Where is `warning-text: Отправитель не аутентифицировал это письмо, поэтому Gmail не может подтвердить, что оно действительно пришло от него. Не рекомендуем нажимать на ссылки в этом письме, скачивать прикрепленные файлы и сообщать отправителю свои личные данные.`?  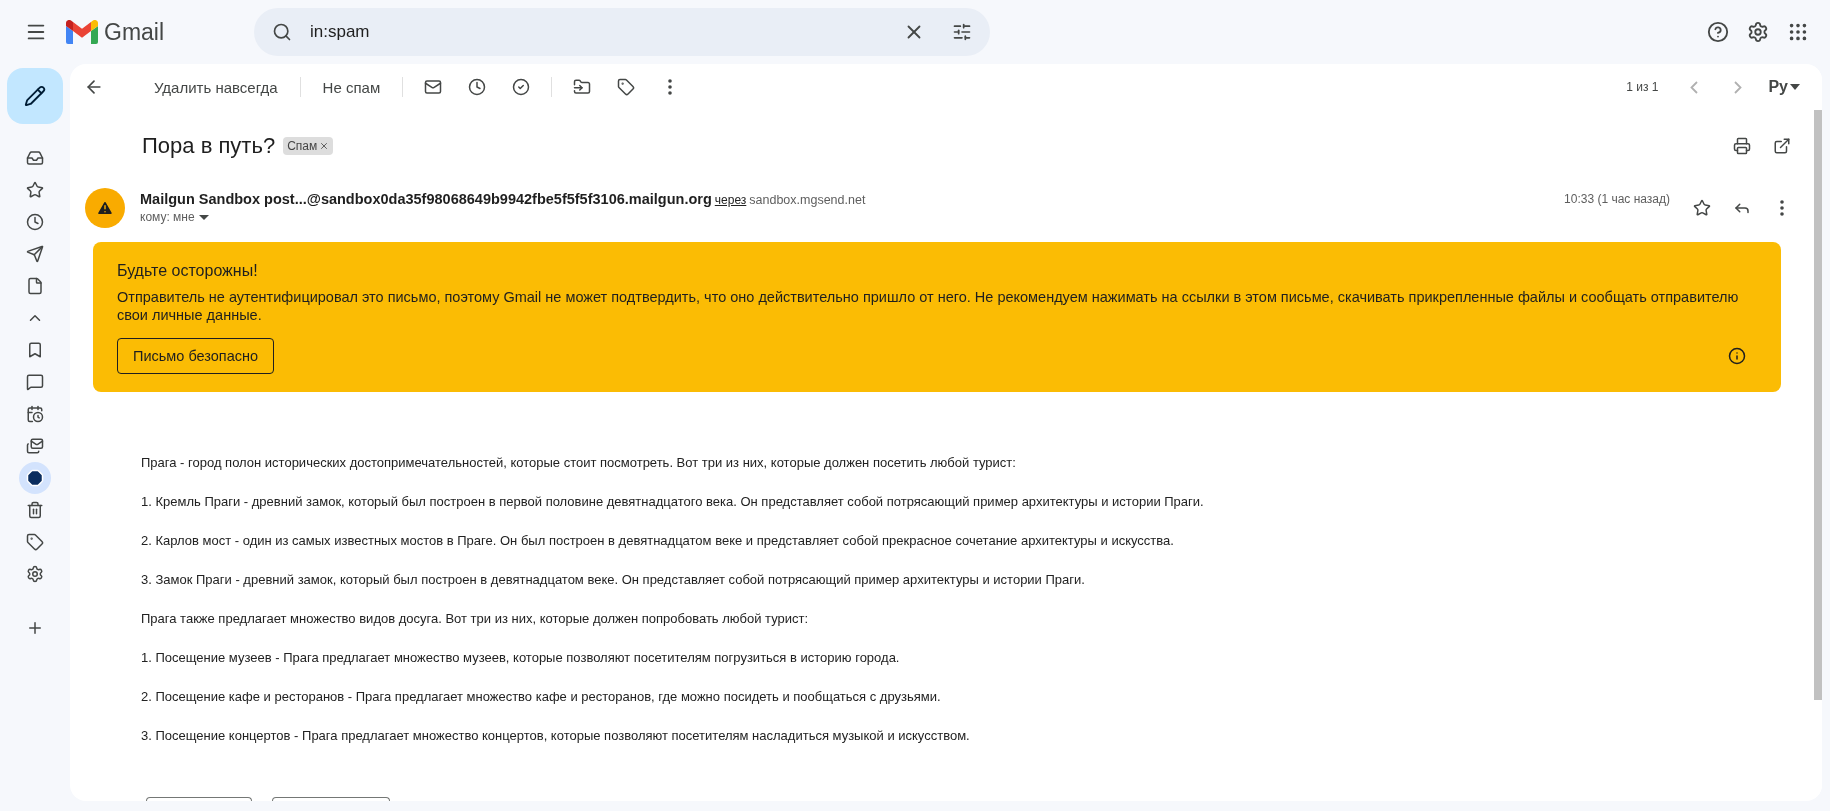
warning-text: Отправитель не аутентифицировал это письмо, поэтому Gmail не может подтвердить, что оно действительно пришло от него. Не рекомендуем нажимать на ссылки в этом письме, скачивать прикрепленные файлы и сообщать отправителю свои личные данные. is located at coordinates (928, 306).